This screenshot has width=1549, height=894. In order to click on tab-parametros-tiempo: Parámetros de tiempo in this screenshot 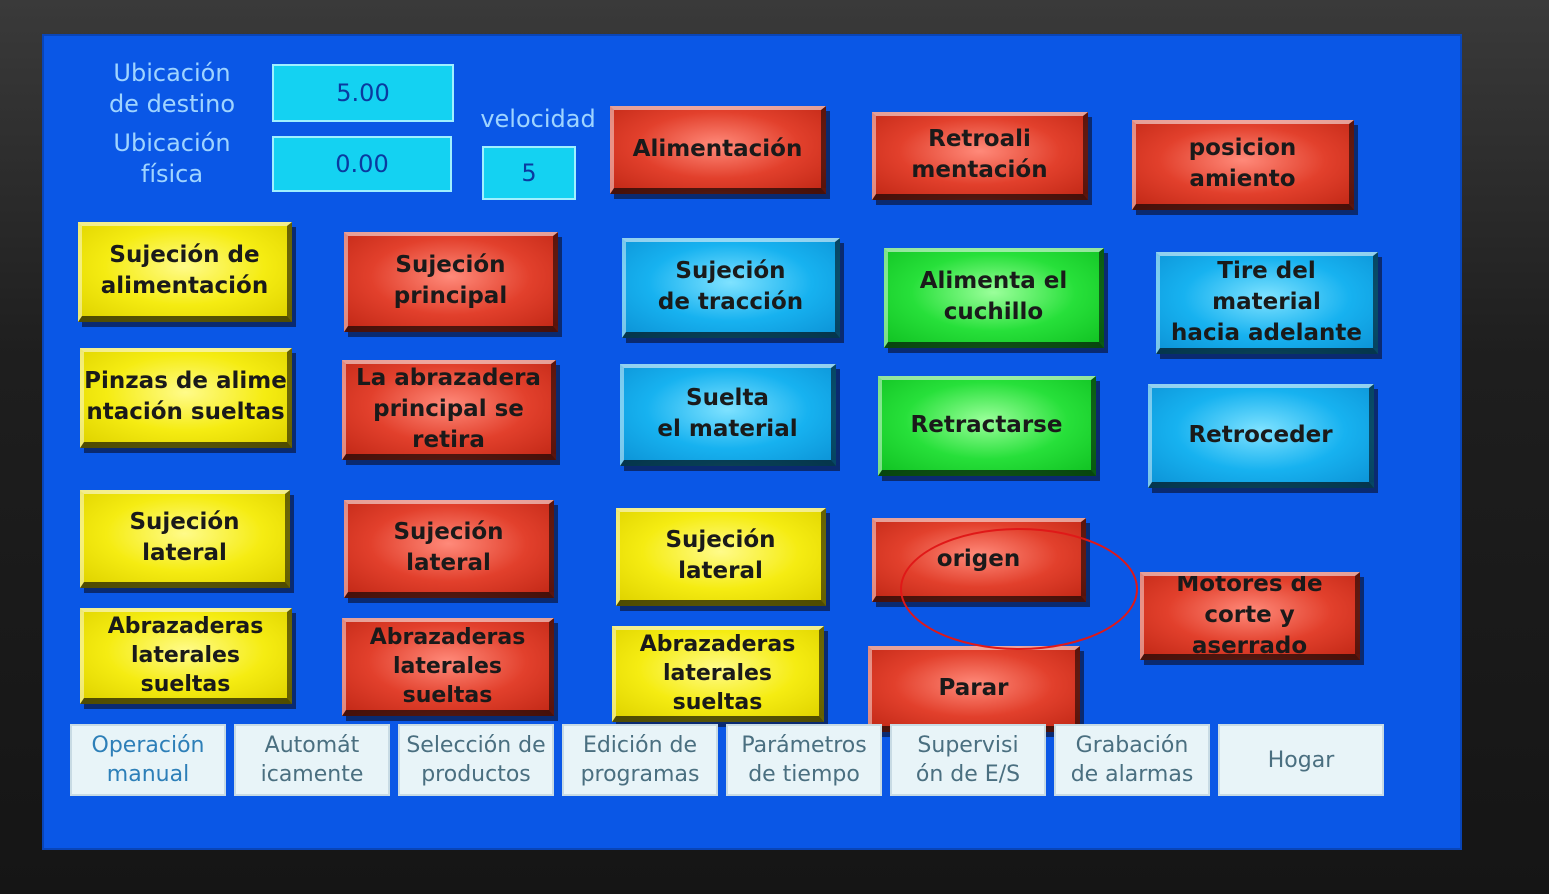, I will do `click(804, 760)`.